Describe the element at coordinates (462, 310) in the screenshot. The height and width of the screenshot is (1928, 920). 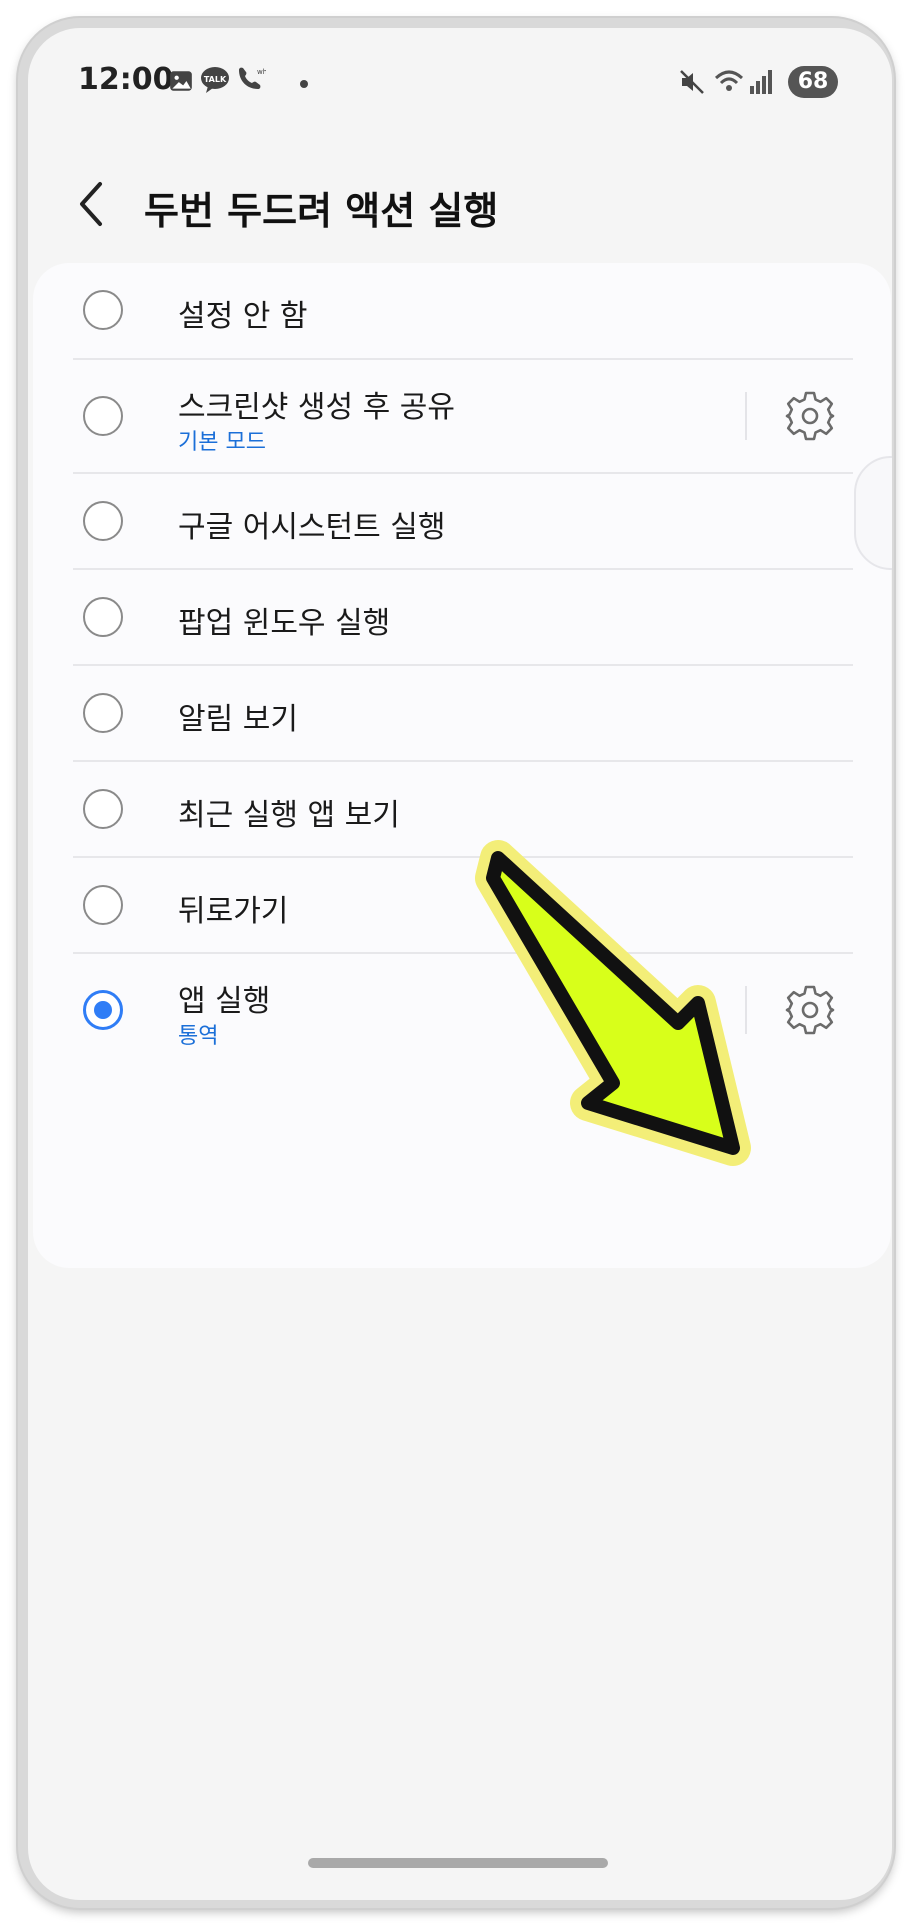
I see `option-row-no-action: 설정 안 함` at that location.